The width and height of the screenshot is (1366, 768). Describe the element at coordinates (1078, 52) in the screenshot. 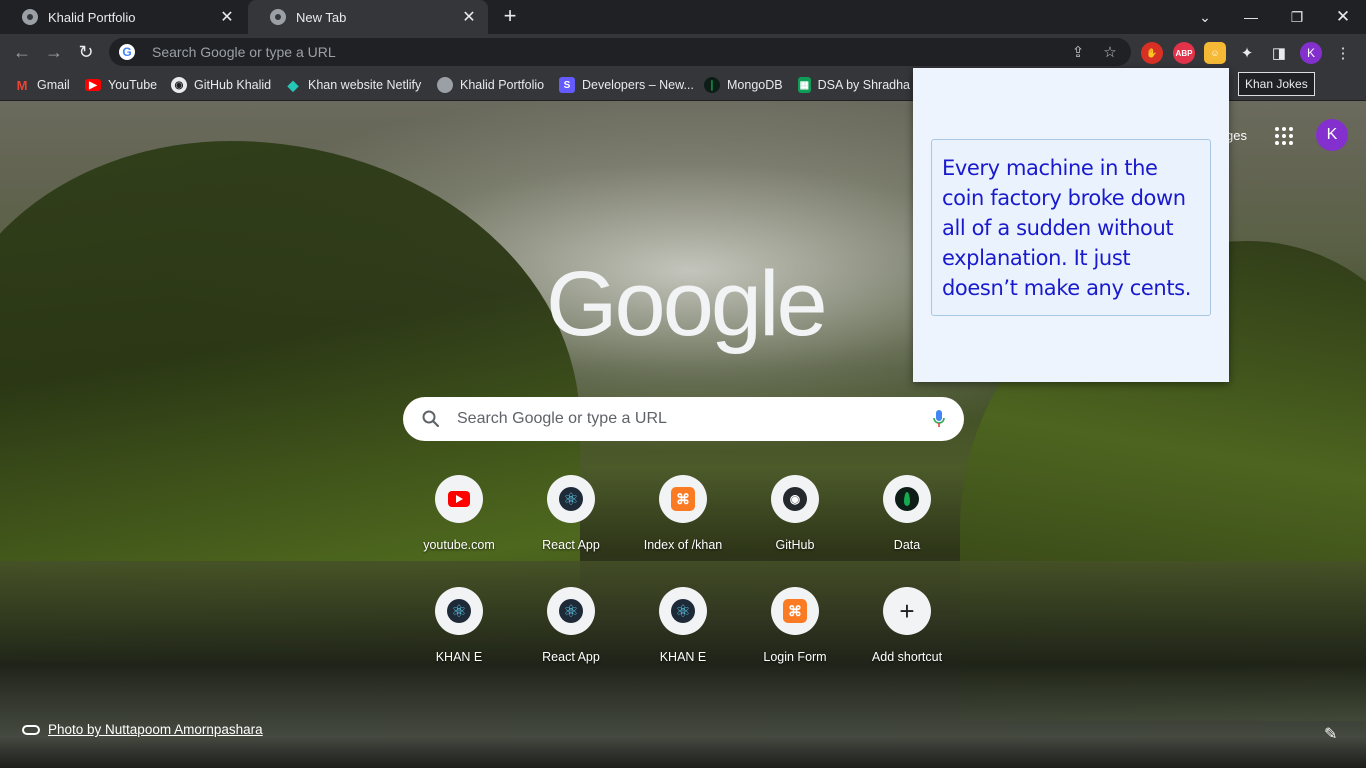

I see `share-icon: ⇪` at that location.